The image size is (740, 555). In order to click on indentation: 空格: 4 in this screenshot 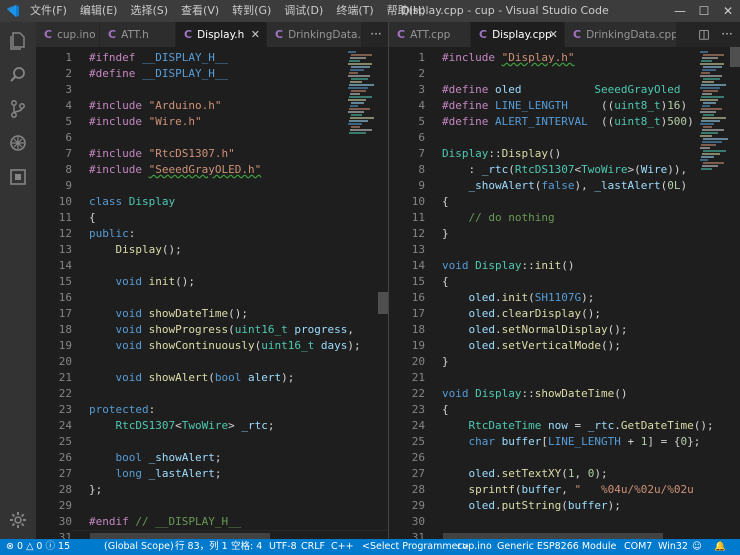, I will do `click(246, 547)`.